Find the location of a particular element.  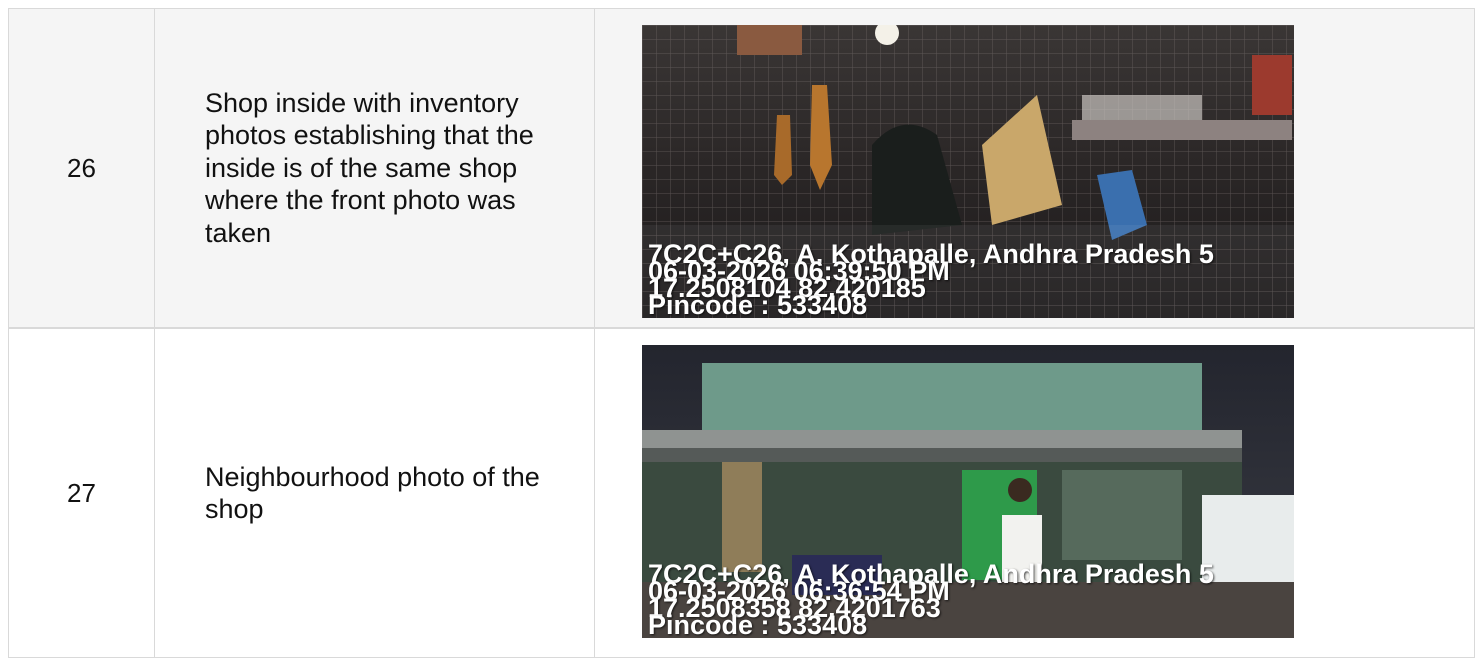

row-number: 26 is located at coordinates (81, 167).